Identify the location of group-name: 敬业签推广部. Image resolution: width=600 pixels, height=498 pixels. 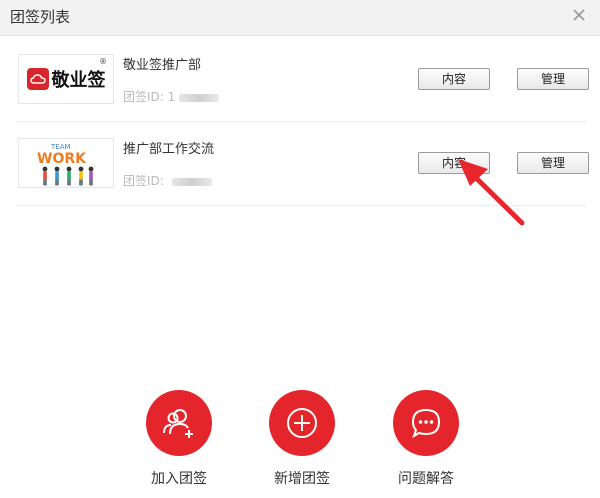
(162, 65).